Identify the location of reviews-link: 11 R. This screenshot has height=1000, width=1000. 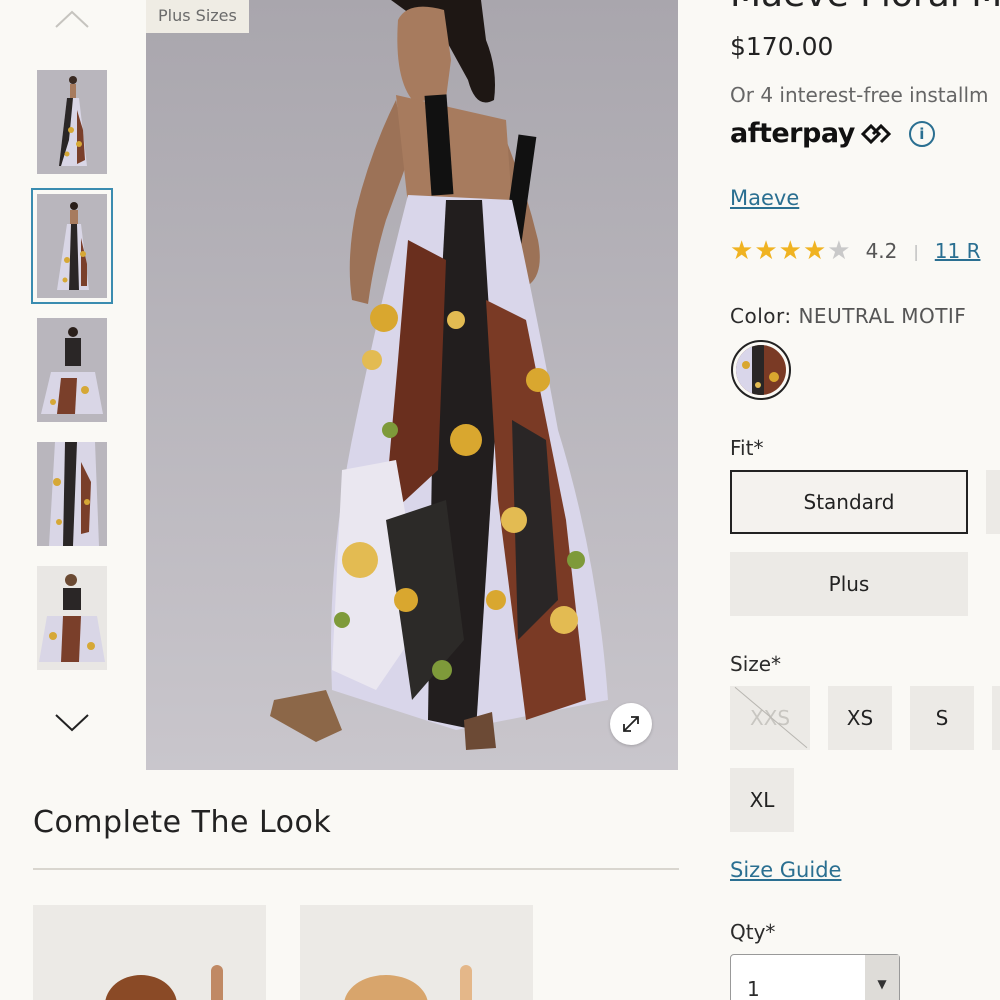
(958, 251).